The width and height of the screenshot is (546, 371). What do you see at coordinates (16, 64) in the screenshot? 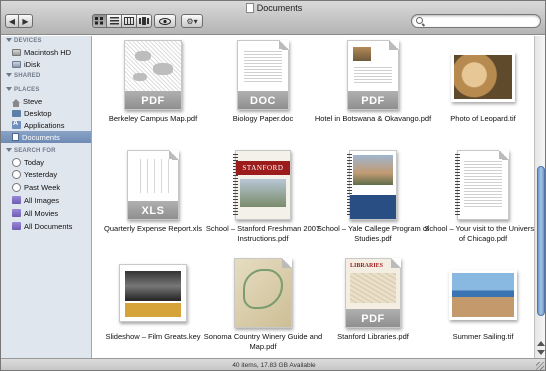
I see `idisk-icon` at bounding box center [16, 64].